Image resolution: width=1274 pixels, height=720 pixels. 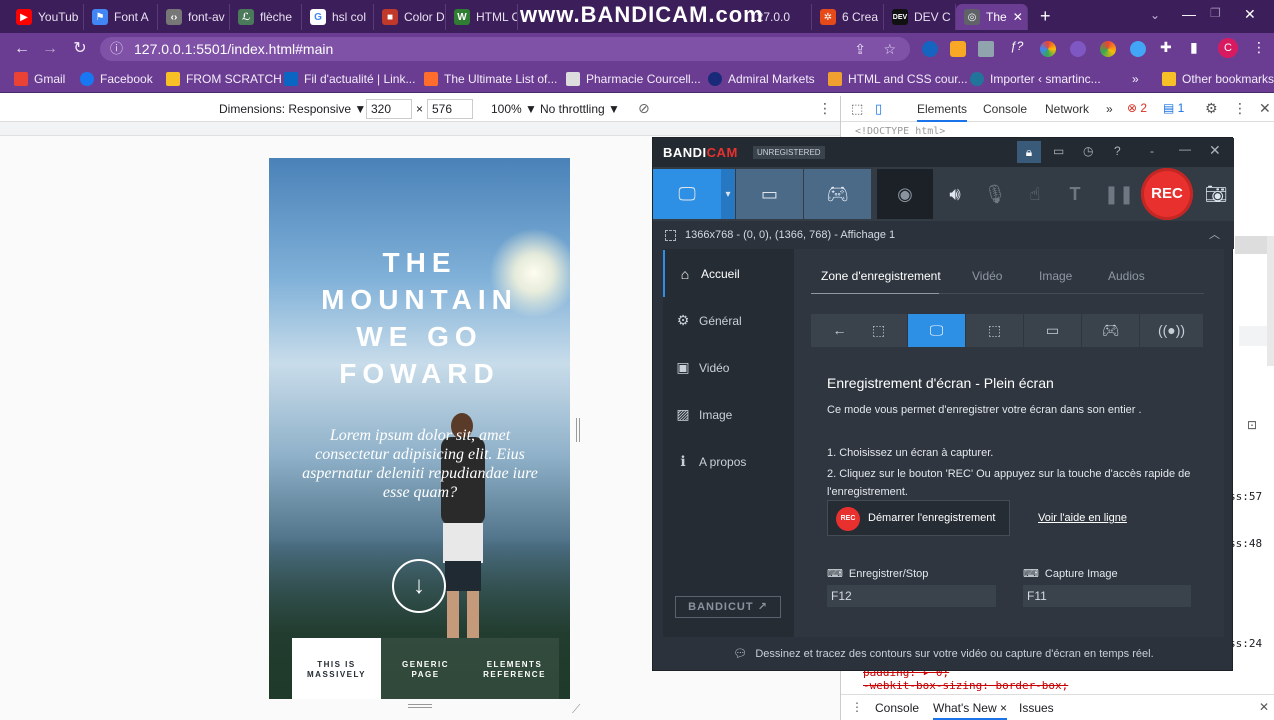 What do you see at coordinates (1088, 151) in the screenshot?
I see `timer-icon: ◷` at bounding box center [1088, 151].